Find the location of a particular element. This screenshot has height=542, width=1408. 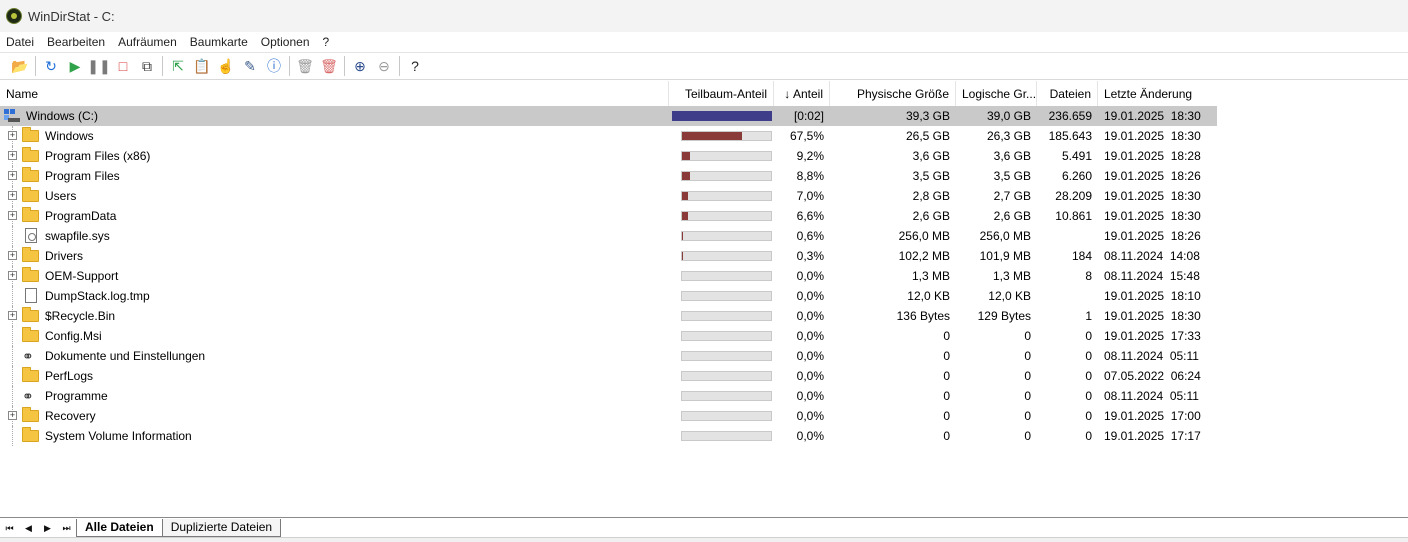

tab-duplicate-files: Duplizierte Dateien is located at coordinates (221, 528).